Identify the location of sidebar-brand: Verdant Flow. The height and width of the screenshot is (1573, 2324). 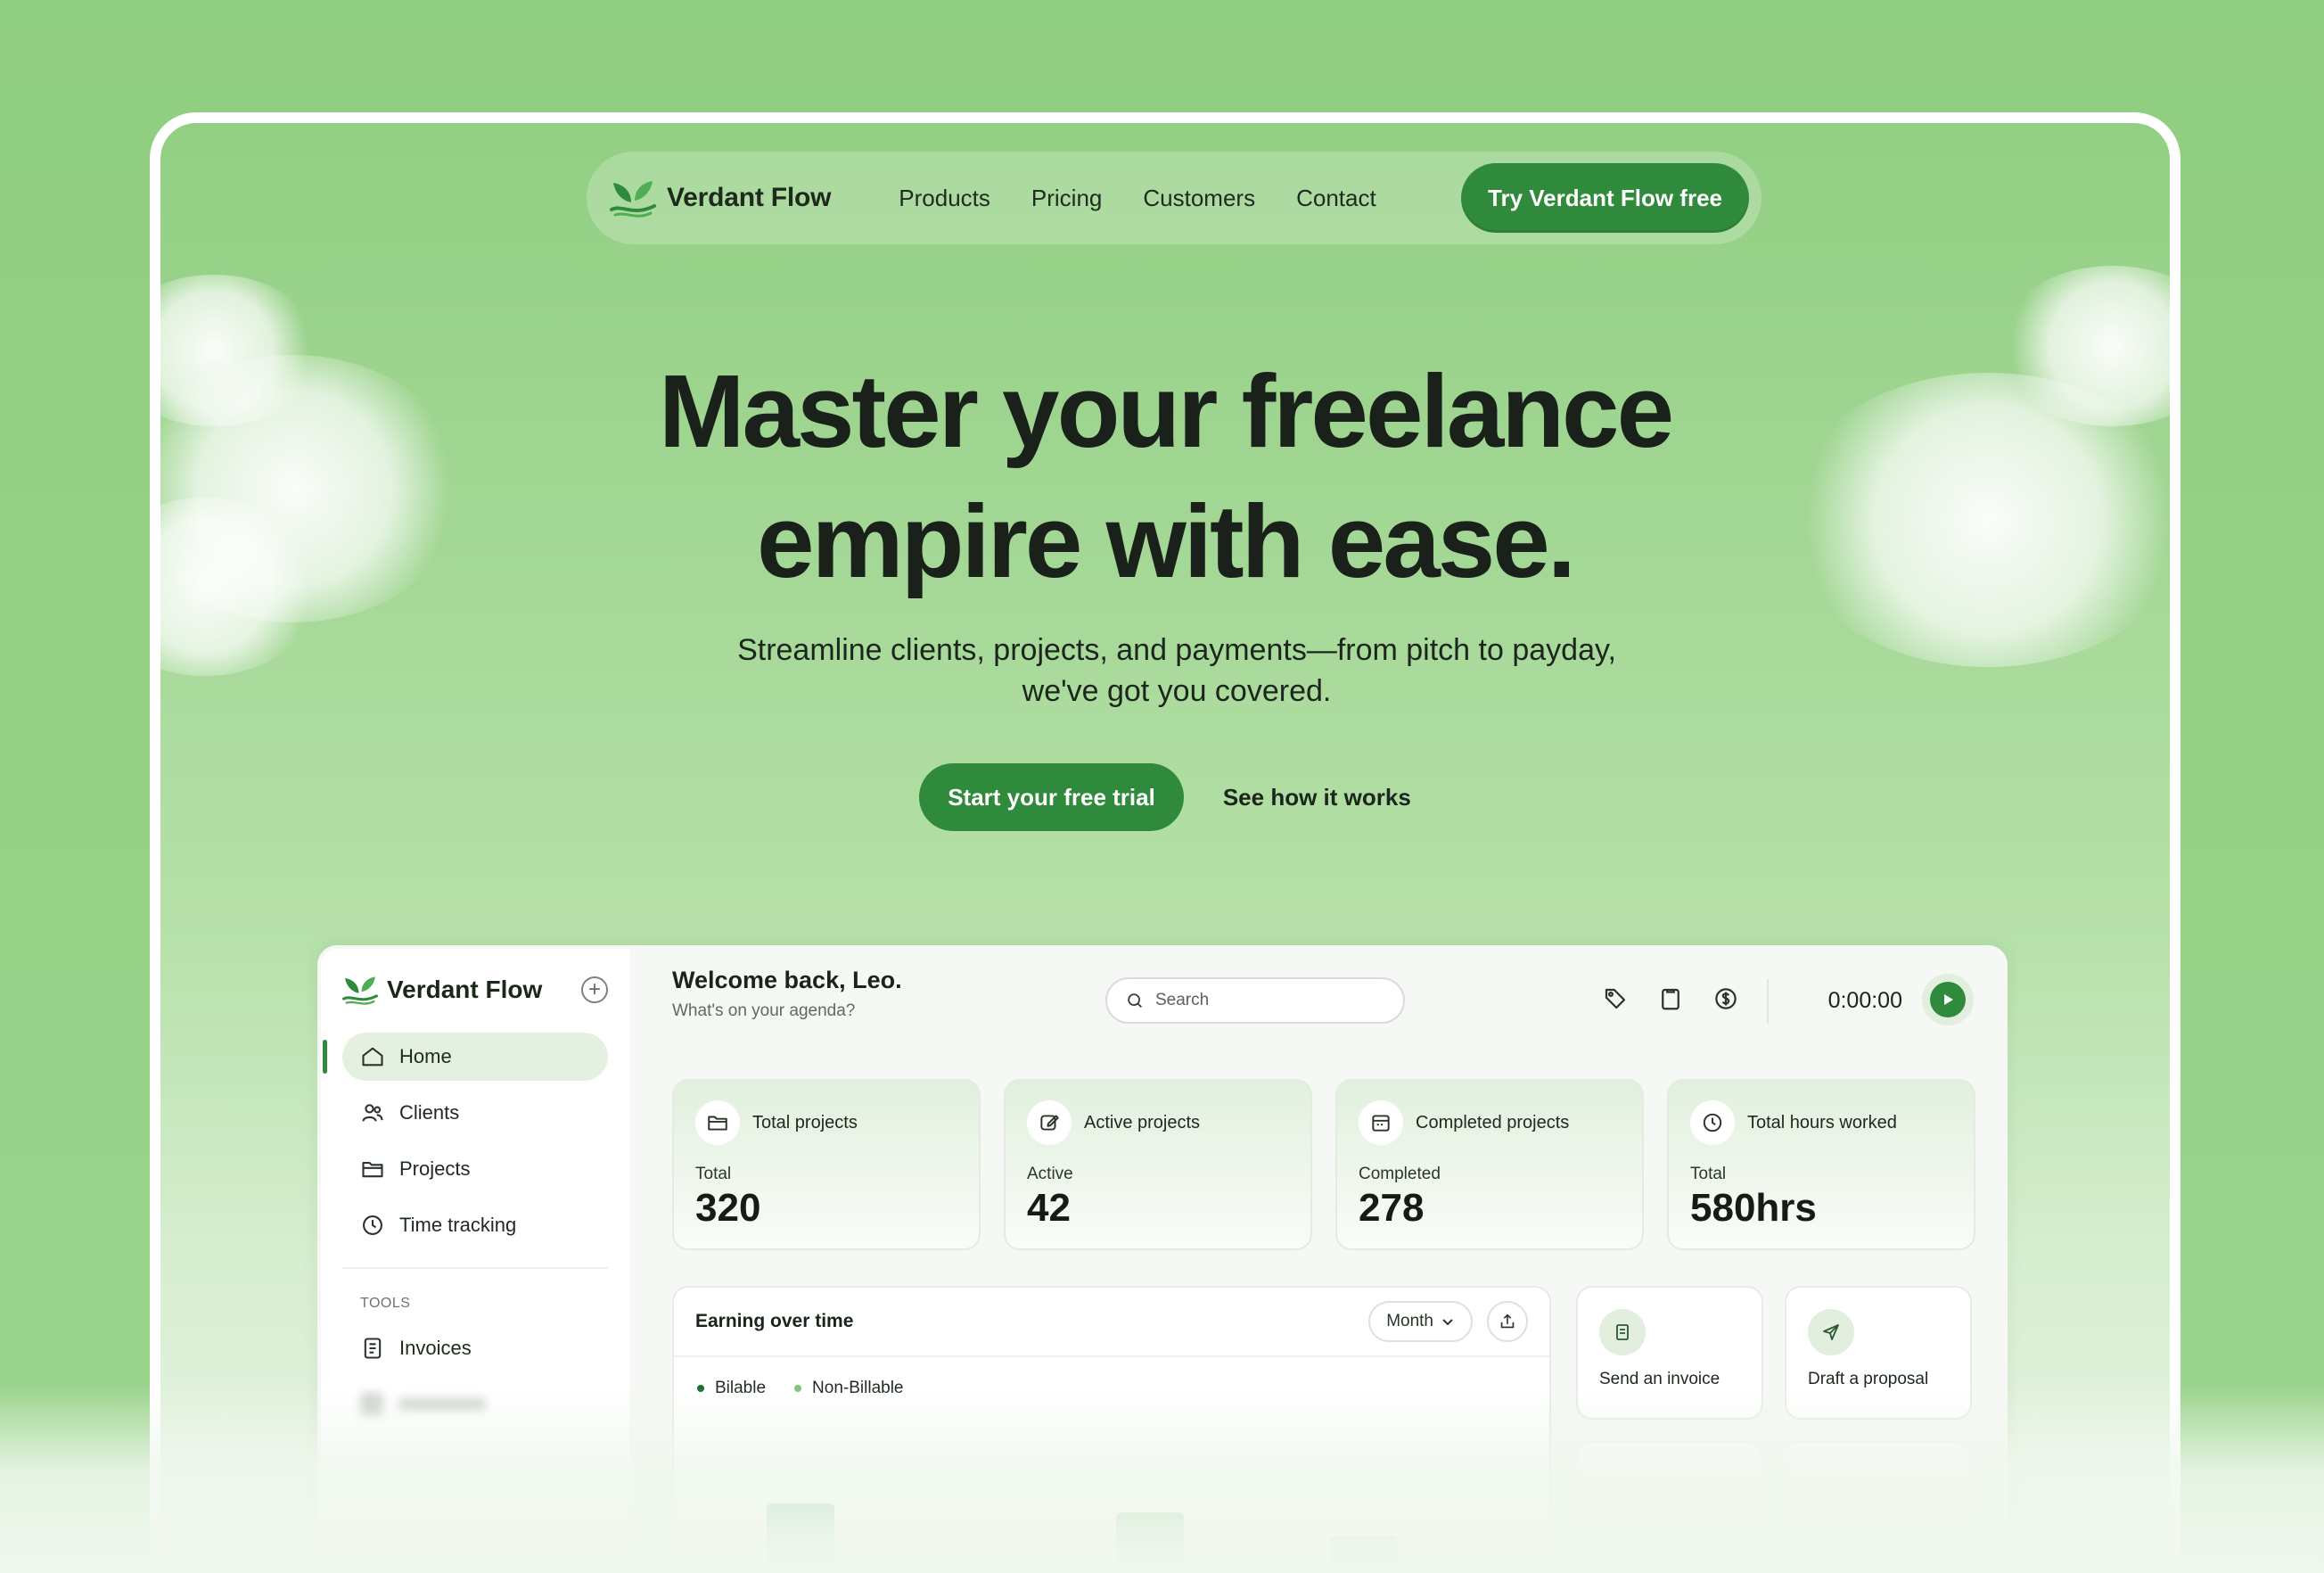
(465, 990).